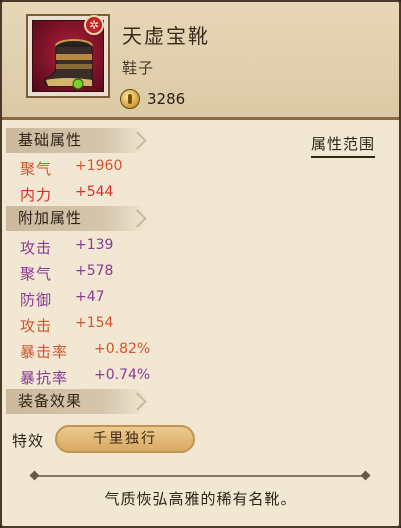 This screenshot has width=401, height=528. What do you see at coordinates (122, 349) in the screenshot?
I see `attr-value: +0.82%` at bounding box center [122, 349].